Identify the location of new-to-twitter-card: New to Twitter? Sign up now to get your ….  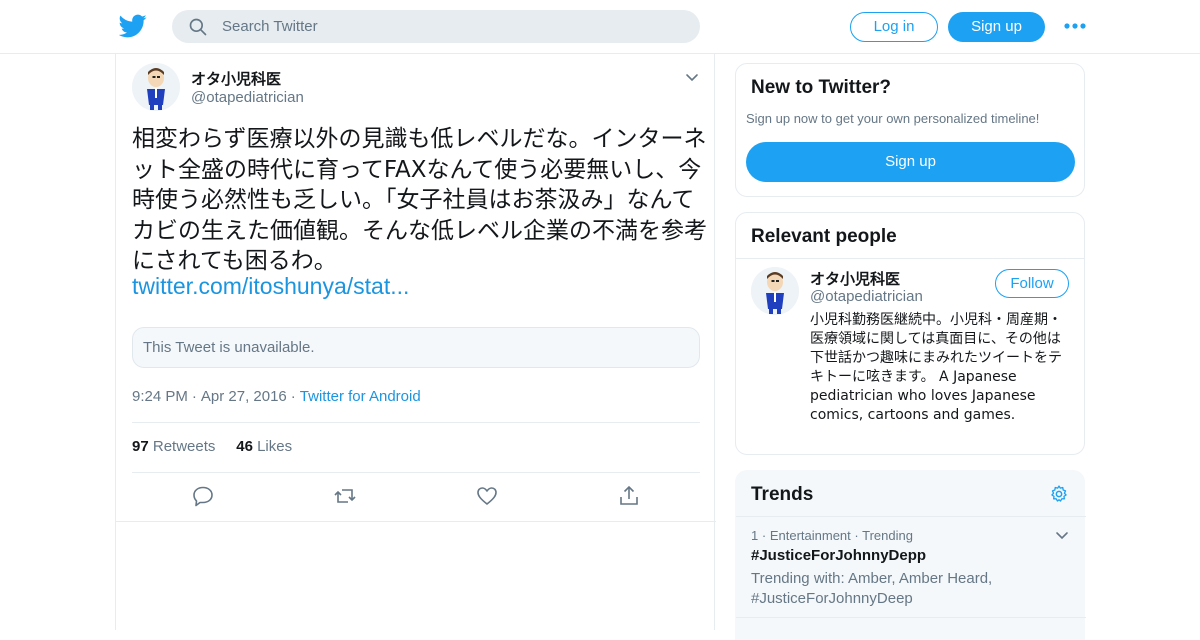
(910, 130).